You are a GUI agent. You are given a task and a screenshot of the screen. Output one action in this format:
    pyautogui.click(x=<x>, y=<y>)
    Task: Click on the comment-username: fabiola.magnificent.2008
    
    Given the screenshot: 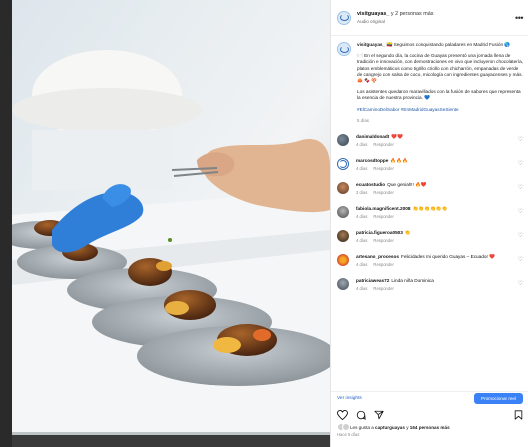 What is the action you would take?
    pyautogui.click(x=383, y=208)
    